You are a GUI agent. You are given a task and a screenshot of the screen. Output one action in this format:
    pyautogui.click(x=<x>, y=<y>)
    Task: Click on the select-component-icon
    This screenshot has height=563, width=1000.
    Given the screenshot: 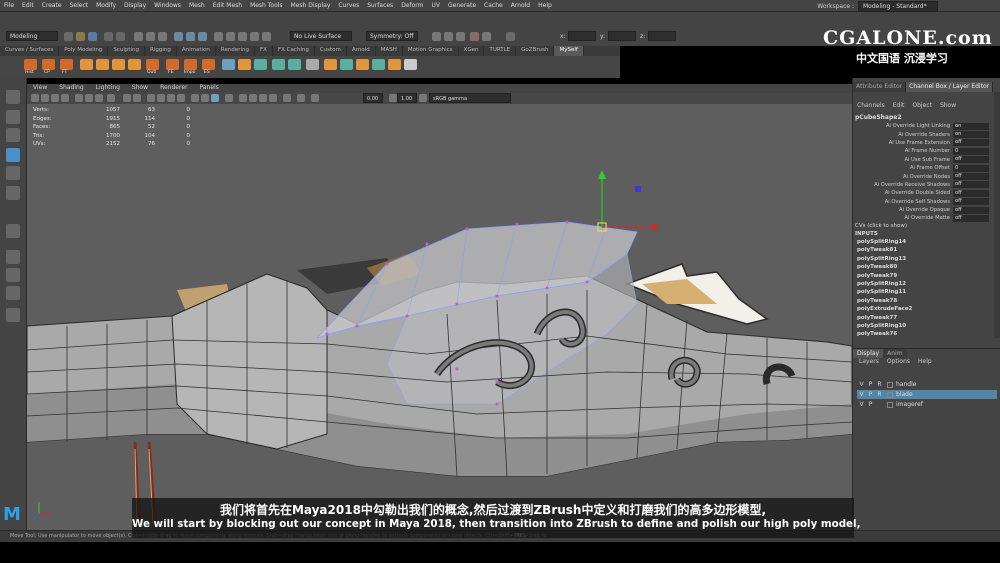 What is the action you would take?
    pyautogui.click(x=162, y=36)
    